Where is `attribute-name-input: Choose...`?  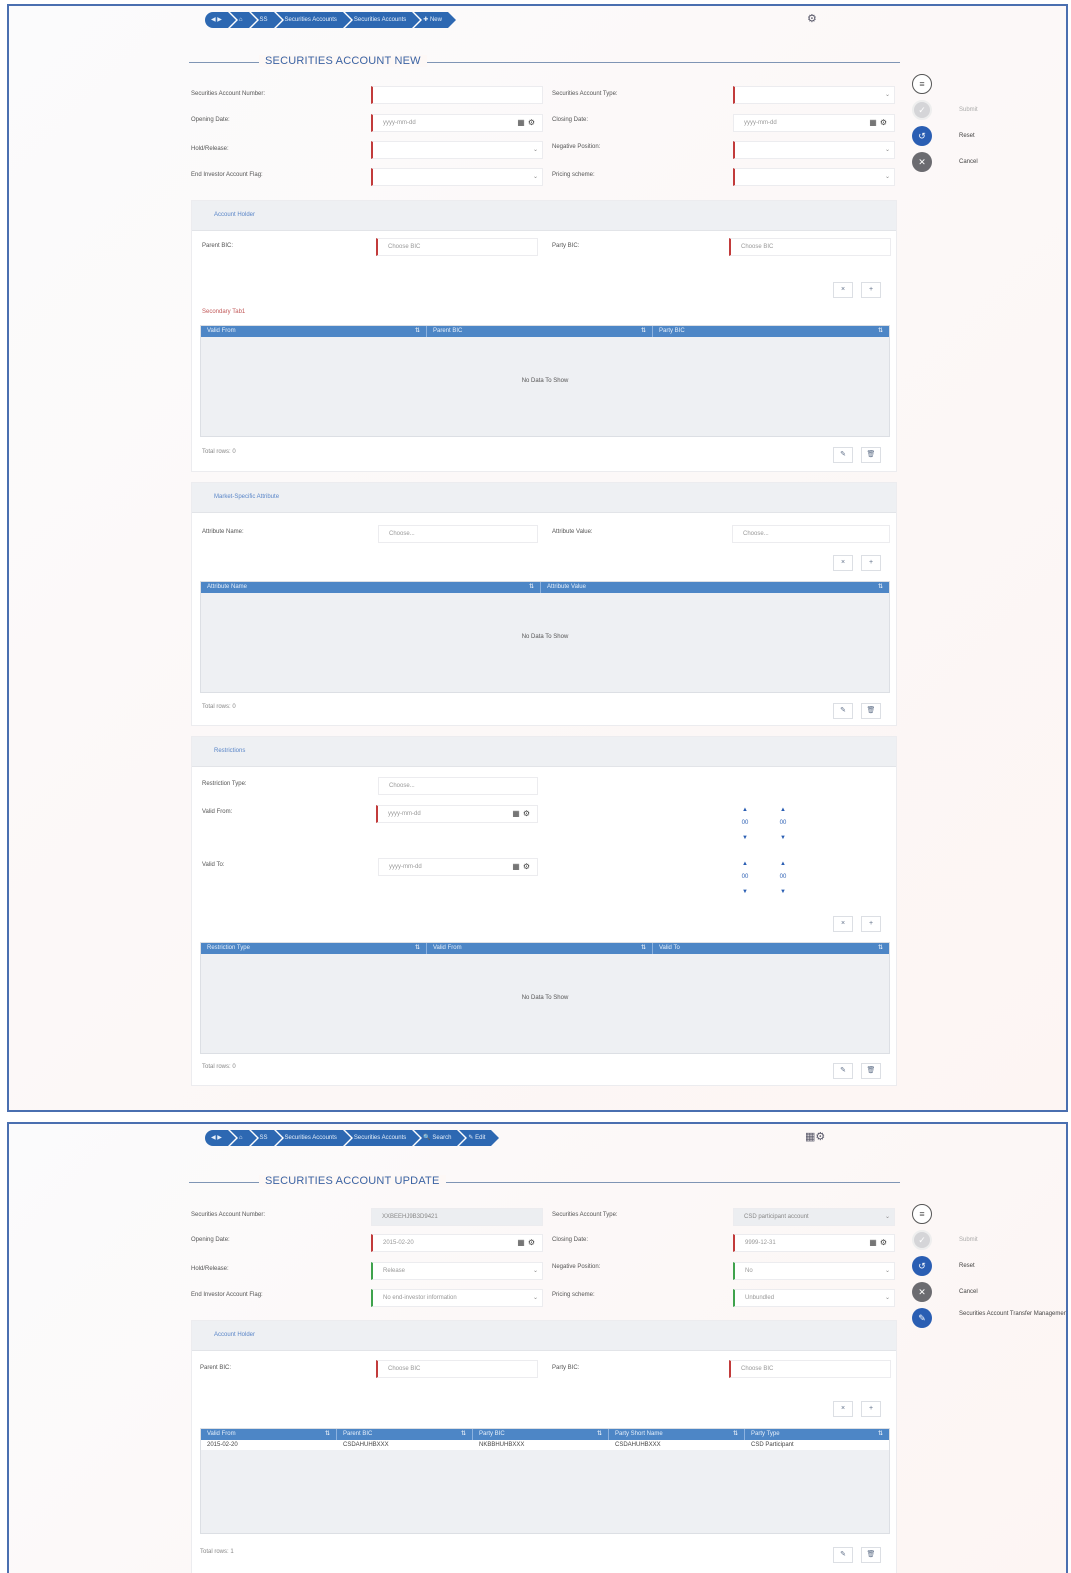
attribute-name-input: Choose... is located at coordinates (458, 534).